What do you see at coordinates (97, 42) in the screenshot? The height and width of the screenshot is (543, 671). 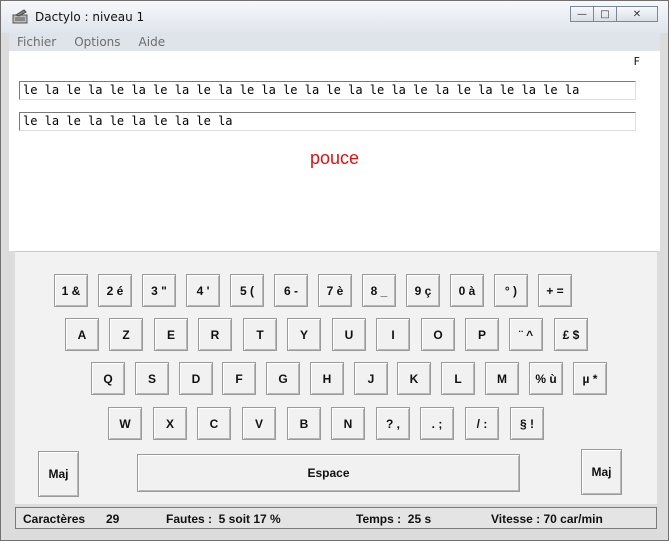 I see `menu-options: Options` at bounding box center [97, 42].